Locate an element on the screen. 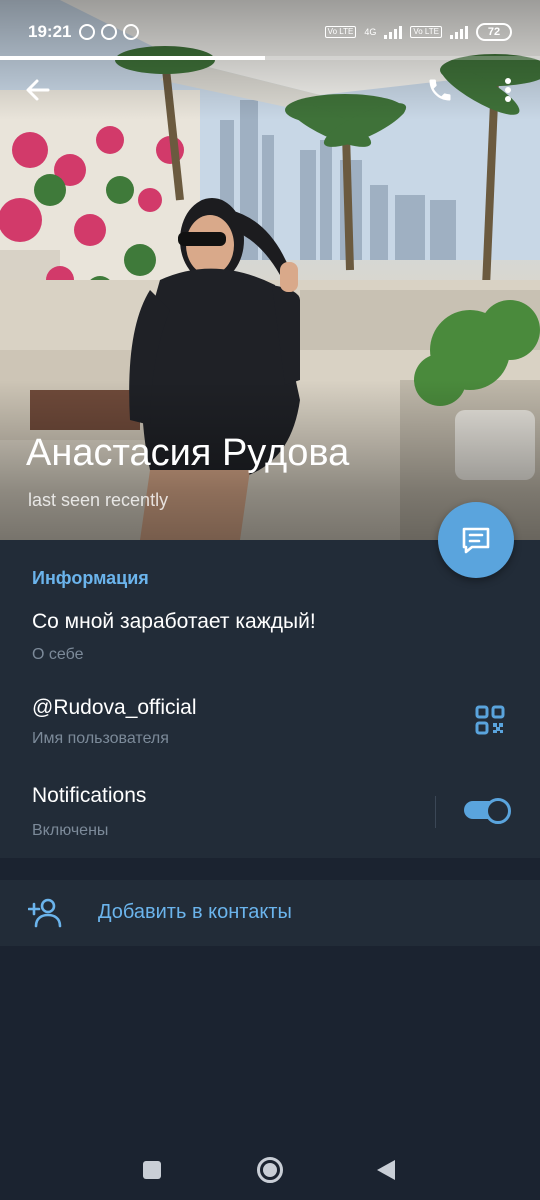  system-nav-bar is located at coordinates (270, 1168).